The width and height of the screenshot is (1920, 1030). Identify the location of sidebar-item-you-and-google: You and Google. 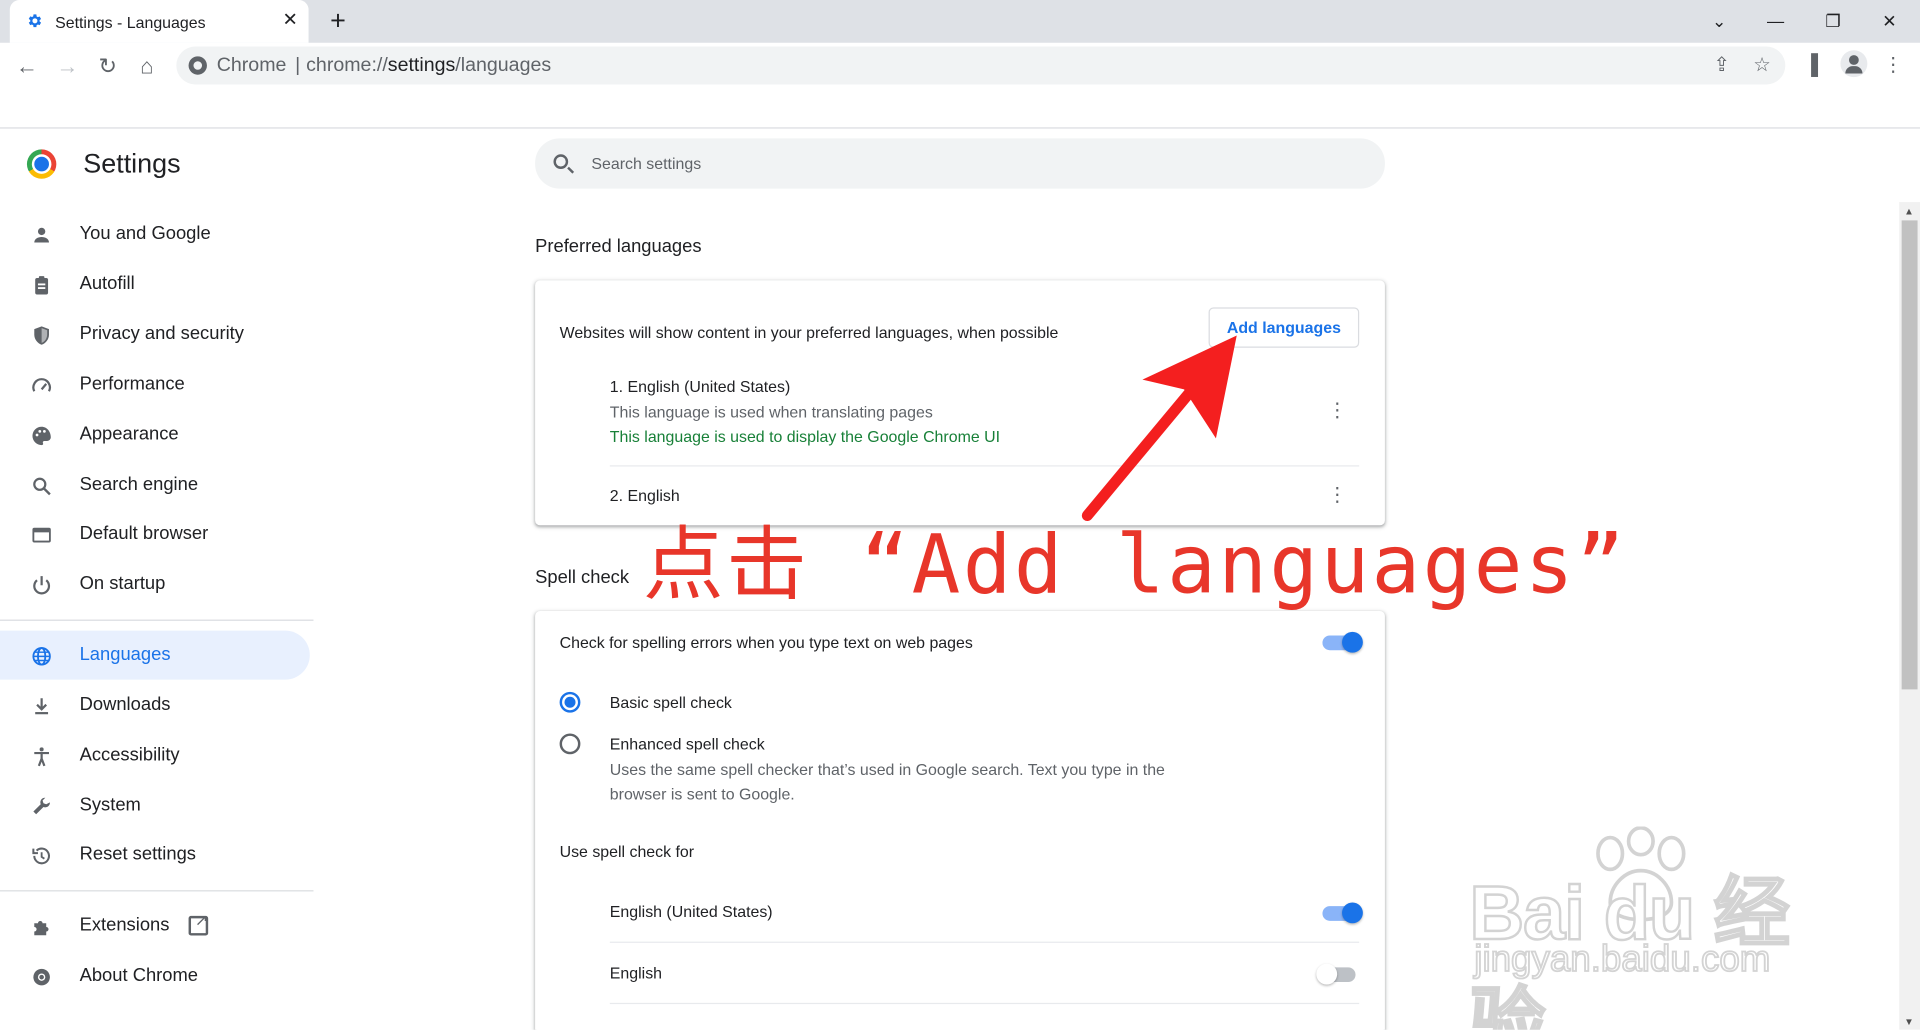
(155, 233).